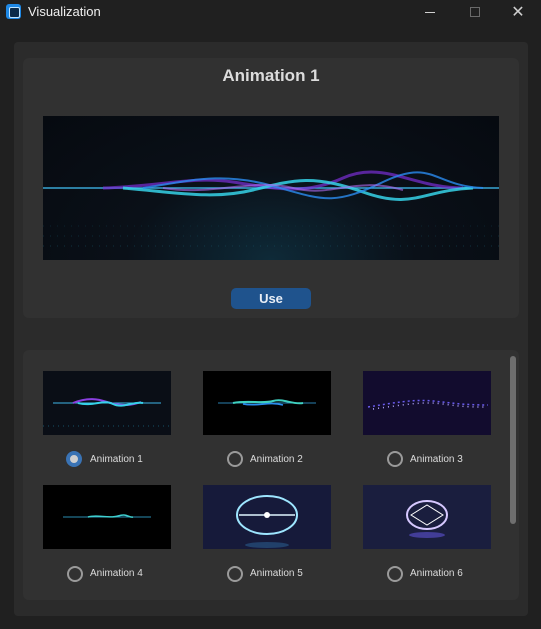 This screenshot has width=541, height=629. I want to click on animation-4-thumbnail, so click(107, 517).